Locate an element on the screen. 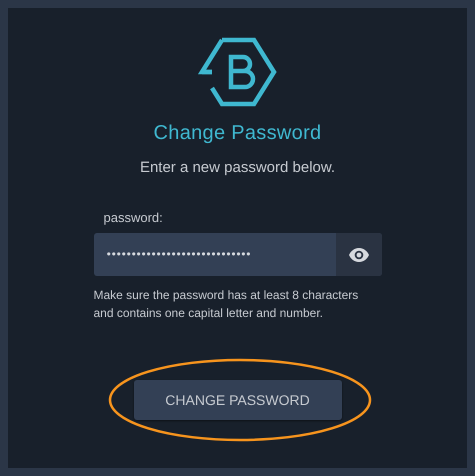 This screenshot has height=476, width=475. logo-icon is located at coordinates (238, 72).